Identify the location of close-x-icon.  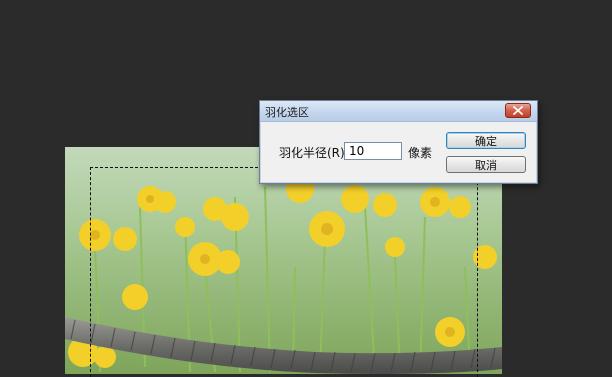
(518, 110).